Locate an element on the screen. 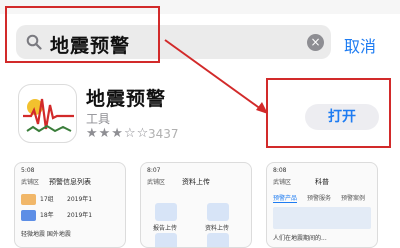  tab-products: 预警产品 is located at coordinates (285, 199).